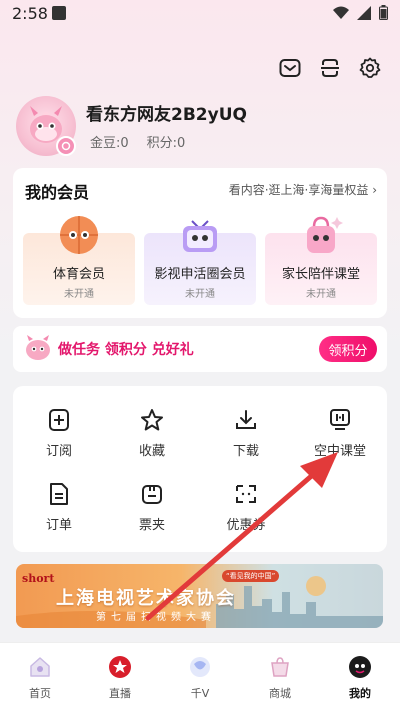 The height and width of the screenshot is (710, 400). I want to click on nav-mine: 我的, so click(360, 676).